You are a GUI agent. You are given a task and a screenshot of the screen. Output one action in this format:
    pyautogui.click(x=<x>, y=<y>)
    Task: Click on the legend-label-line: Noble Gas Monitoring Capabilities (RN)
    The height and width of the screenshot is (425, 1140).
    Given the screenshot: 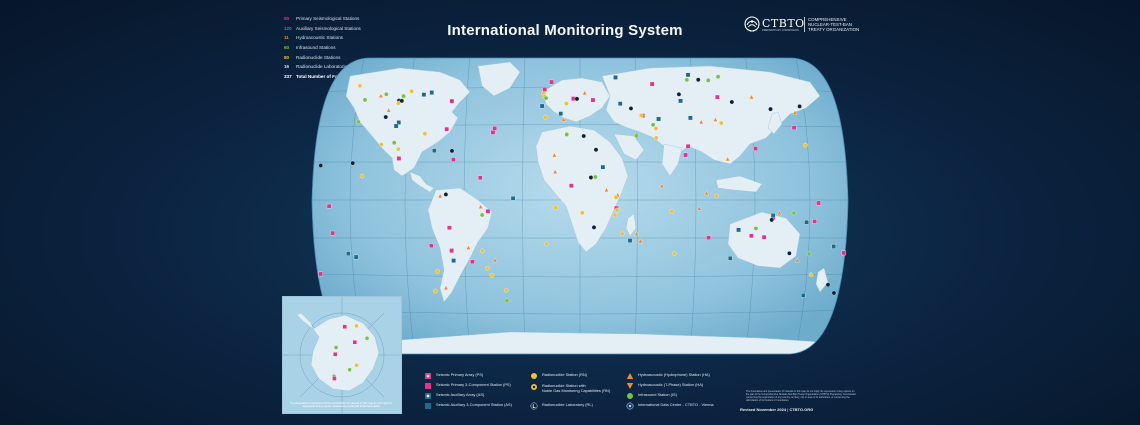 What is the action you would take?
    pyautogui.click(x=576, y=390)
    